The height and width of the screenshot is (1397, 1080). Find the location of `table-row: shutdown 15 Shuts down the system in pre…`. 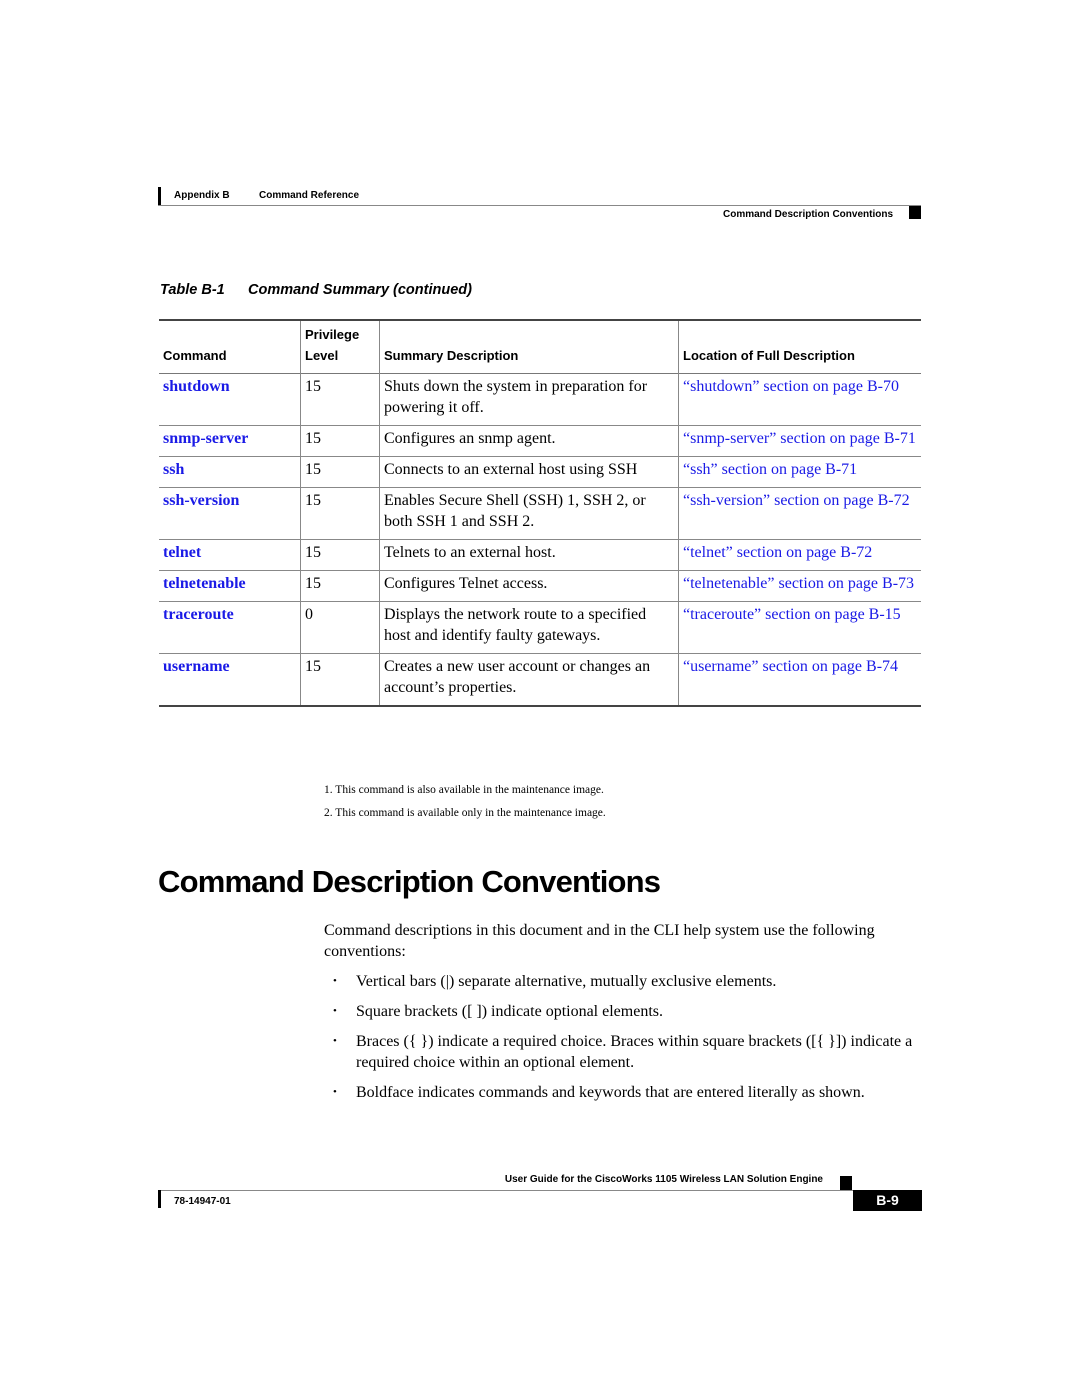

table-row: shutdown 15 Shuts down the system in pre… is located at coordinates (540, 399).